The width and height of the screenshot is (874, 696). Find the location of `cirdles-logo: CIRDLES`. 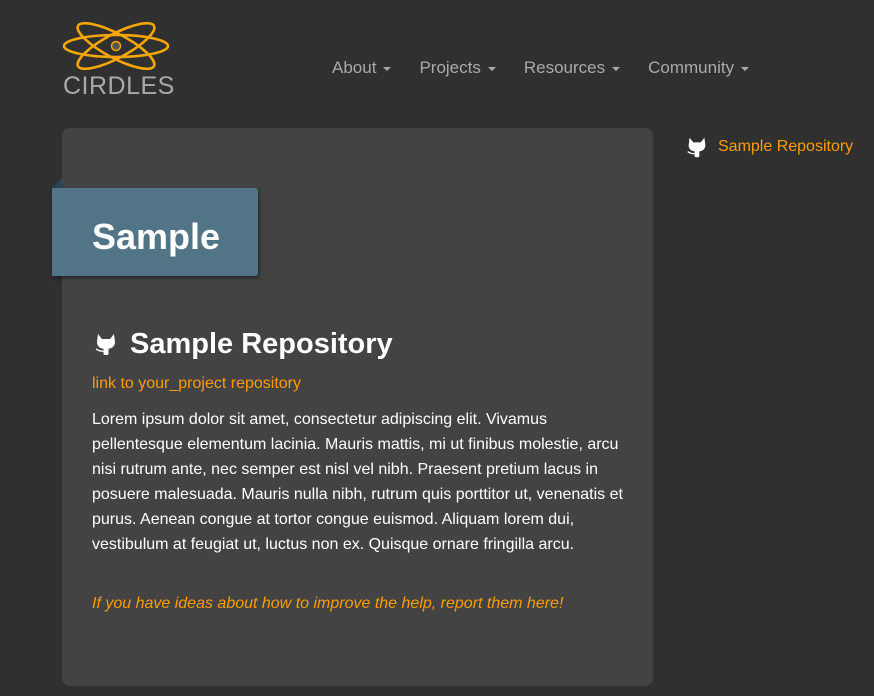

cirdles-logo: CIRDLES is located at coordinates (118, 60).